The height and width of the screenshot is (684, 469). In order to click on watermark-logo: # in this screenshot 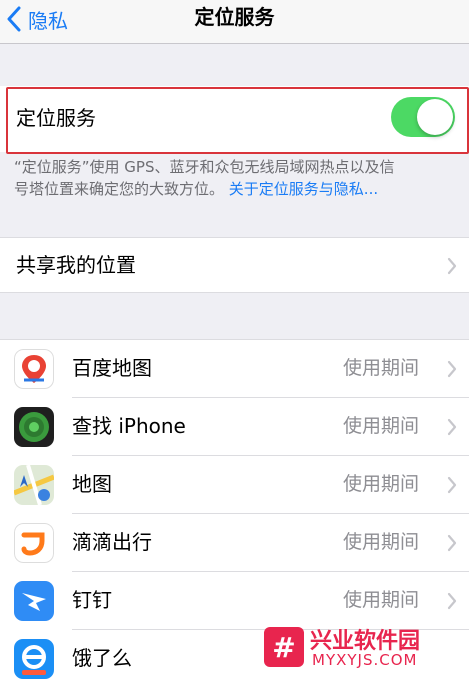, I will do `click(284, 647)`.